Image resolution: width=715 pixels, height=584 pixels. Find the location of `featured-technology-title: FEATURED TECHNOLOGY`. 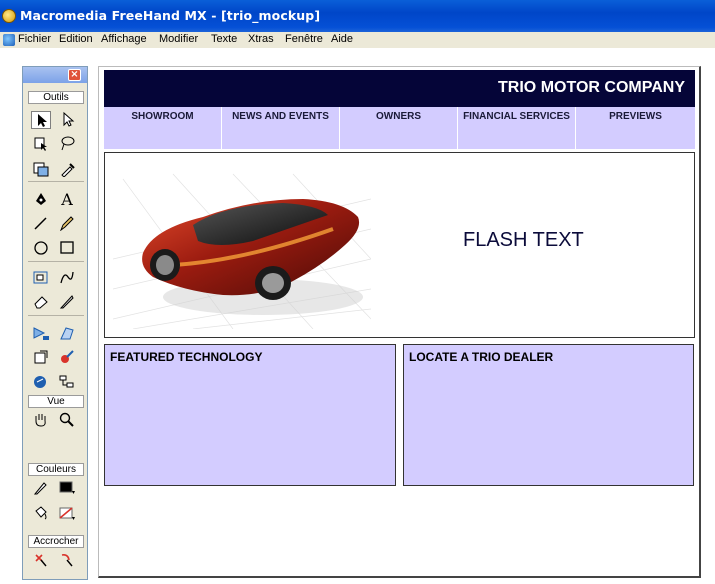

featured-technology-title: FEATURED TECHNOLOGY is located at coordinates (186, 357).